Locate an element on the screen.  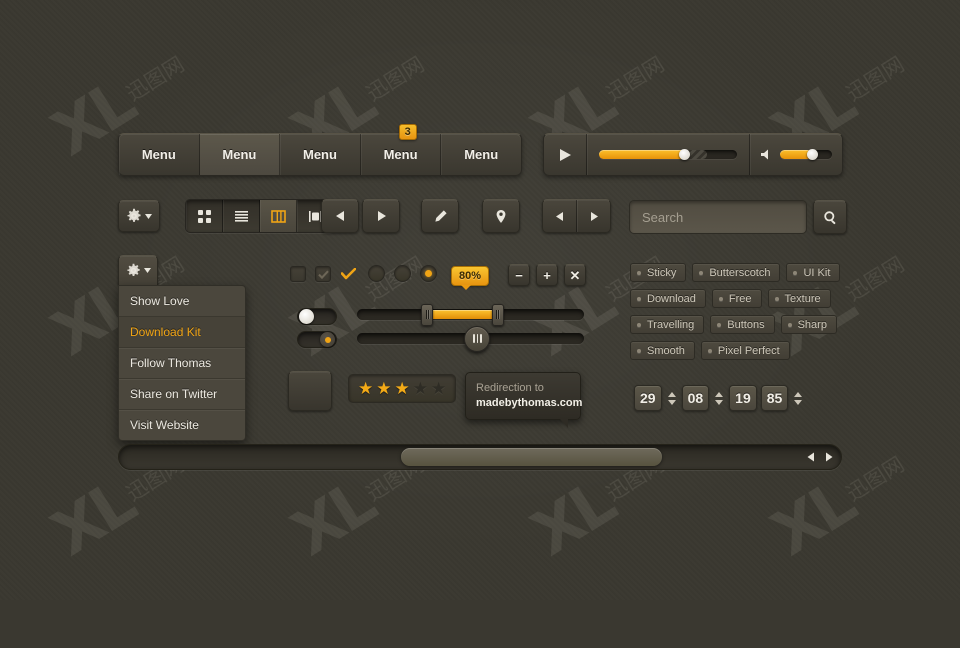
play-button is located at coordinates (565, 154).